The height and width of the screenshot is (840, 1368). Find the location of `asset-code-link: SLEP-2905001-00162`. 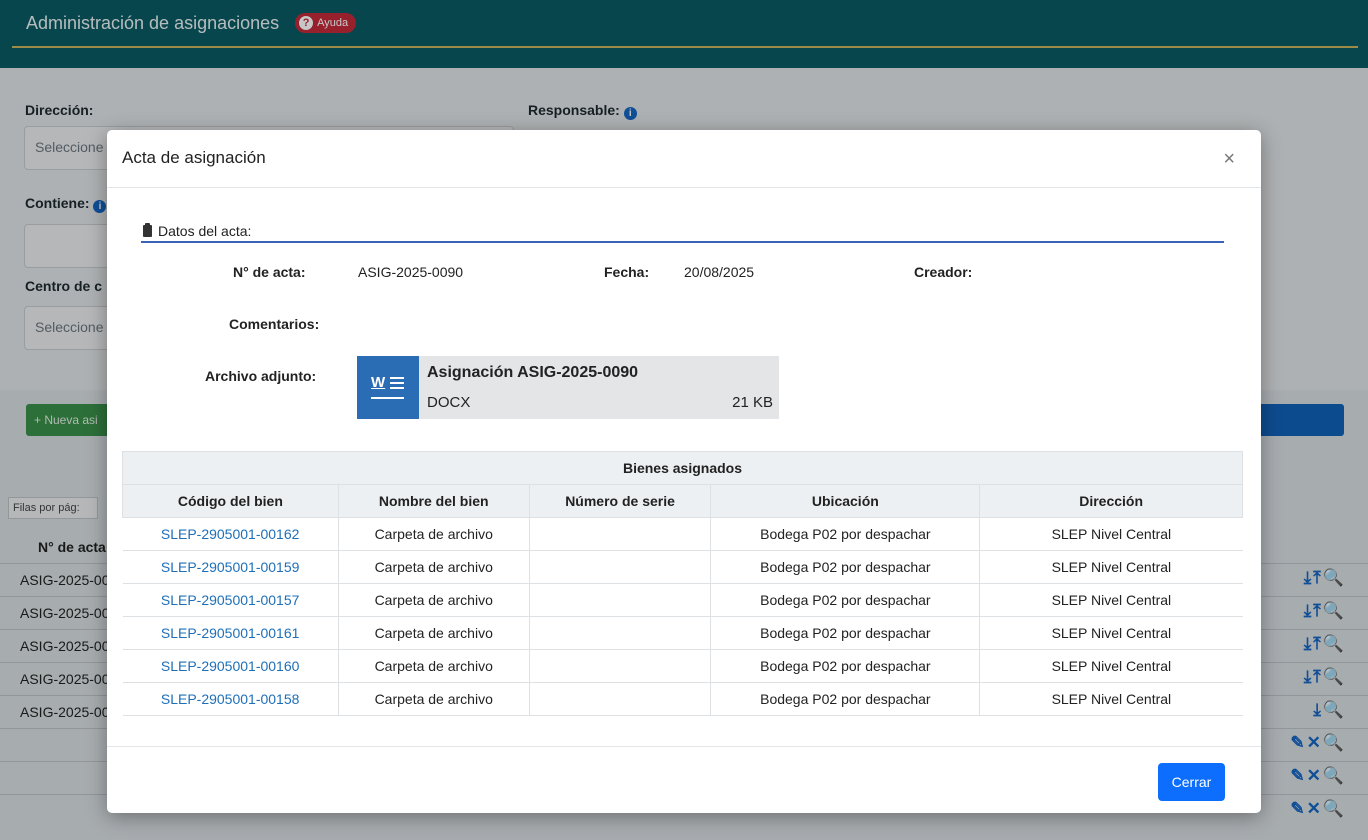

asset-code-link: SLEP-2905001-00162 is located at coordinates (230, 534).